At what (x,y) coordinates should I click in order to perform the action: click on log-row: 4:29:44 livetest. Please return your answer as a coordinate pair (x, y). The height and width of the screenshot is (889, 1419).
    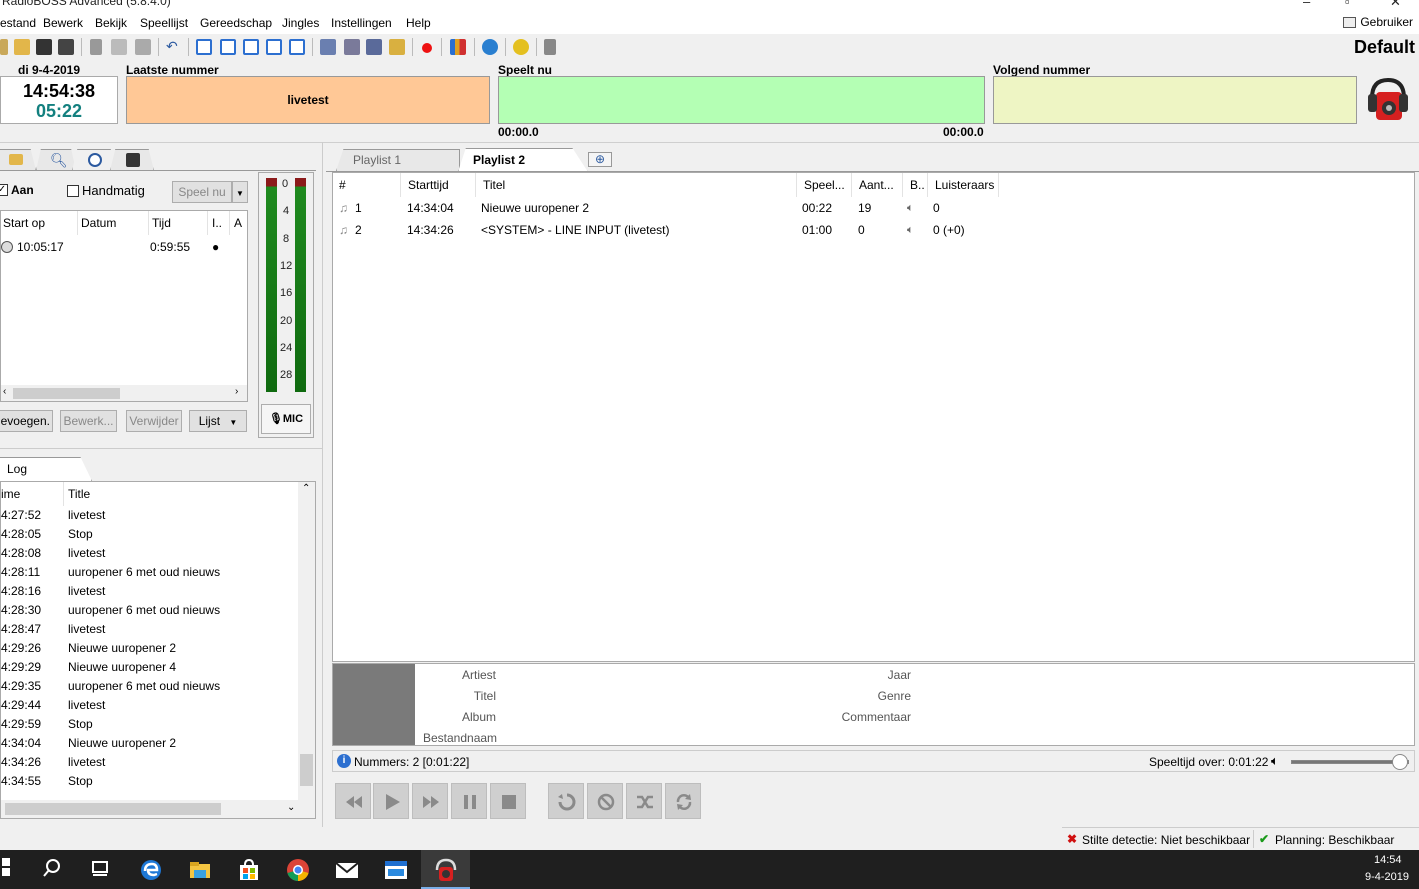
    Looking at the image, I should click on (149, 705).